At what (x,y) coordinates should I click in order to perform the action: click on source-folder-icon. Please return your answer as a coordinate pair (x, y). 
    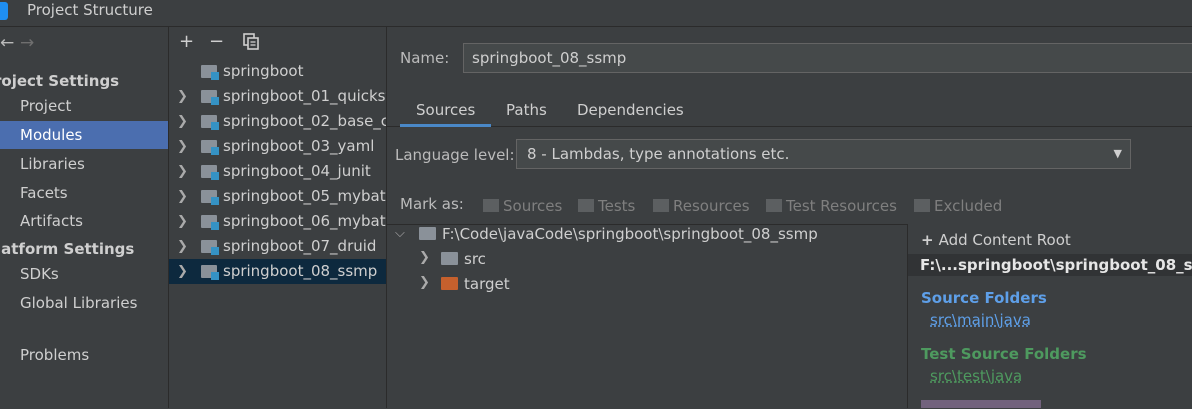
    Looking at the image, I should click on (491, 205).